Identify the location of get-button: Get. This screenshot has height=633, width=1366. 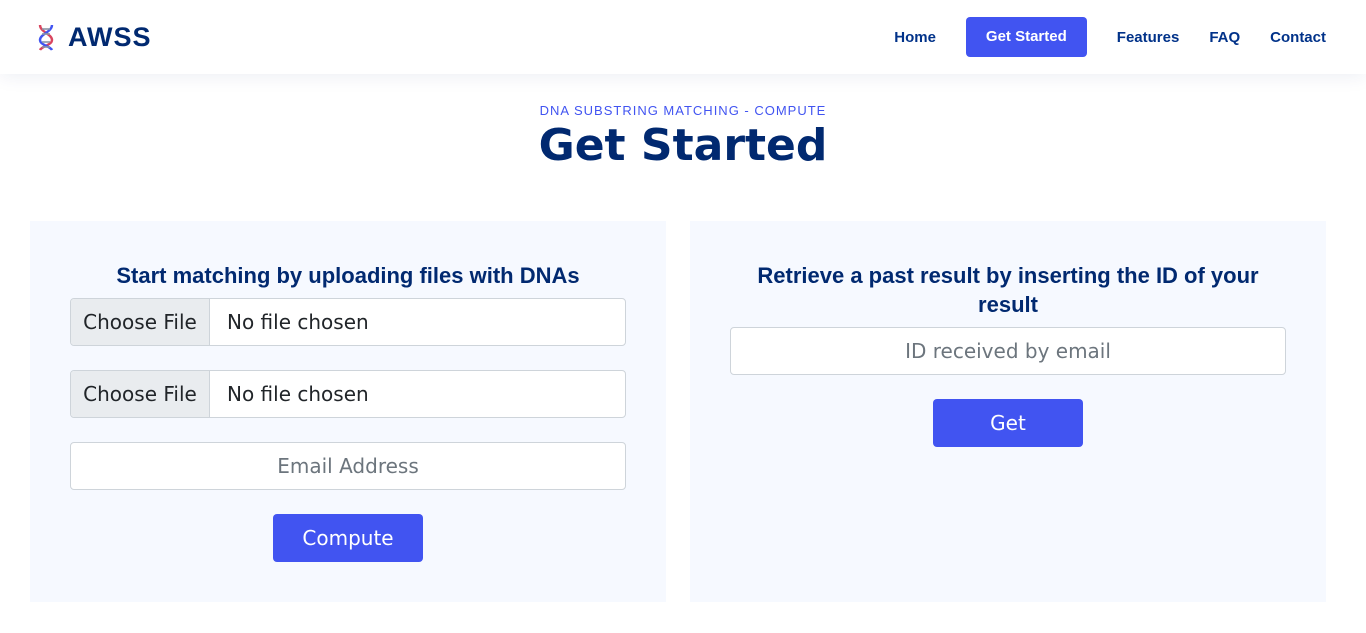
(1008, 423).